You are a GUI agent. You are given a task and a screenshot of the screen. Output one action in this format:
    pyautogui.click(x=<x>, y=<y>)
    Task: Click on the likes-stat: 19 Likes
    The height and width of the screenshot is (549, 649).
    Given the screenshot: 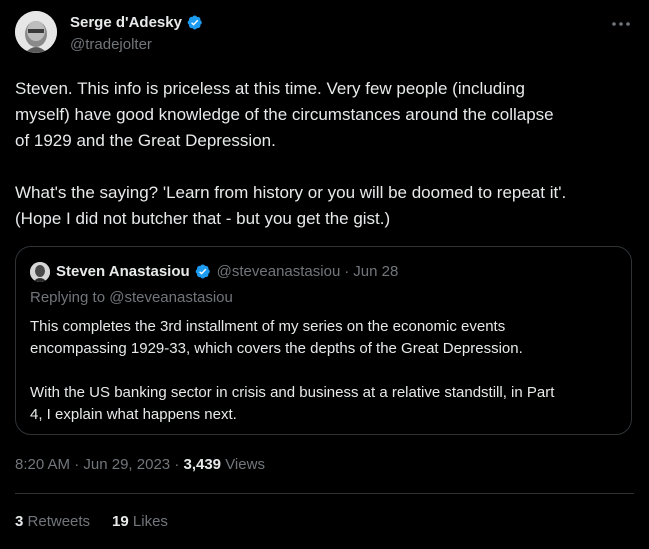 What is the action you would take?
    pyautogui.click(x=140, y=521)
    